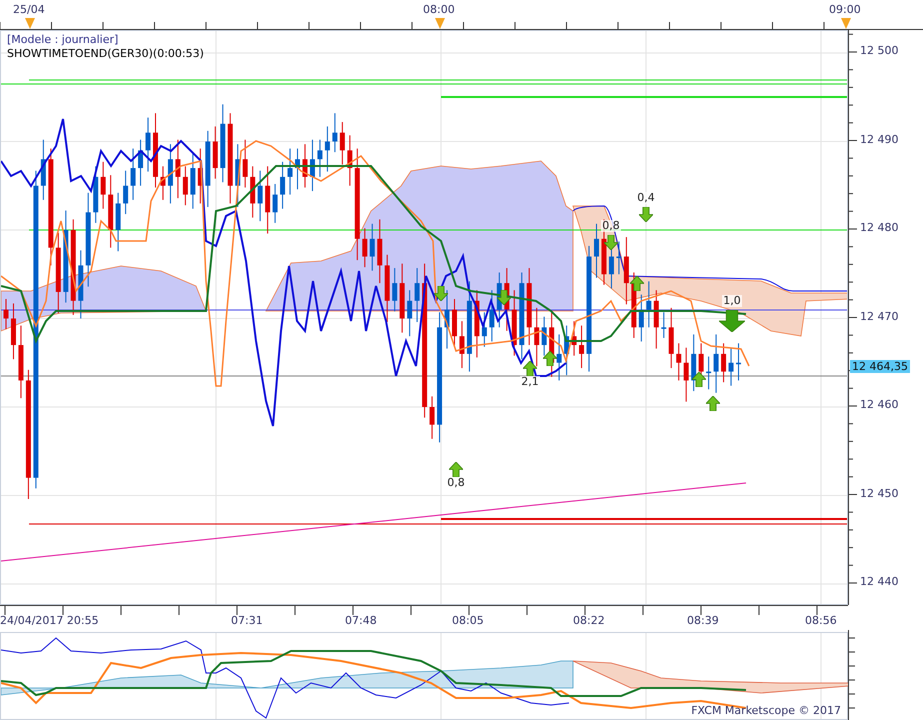 Image resolution: width=923 pixels, height=720 pixels. What do you see at coordinates (589, 620) in the screenshot?
I see `time-label: 08:22` at bounding box center [589, 620].